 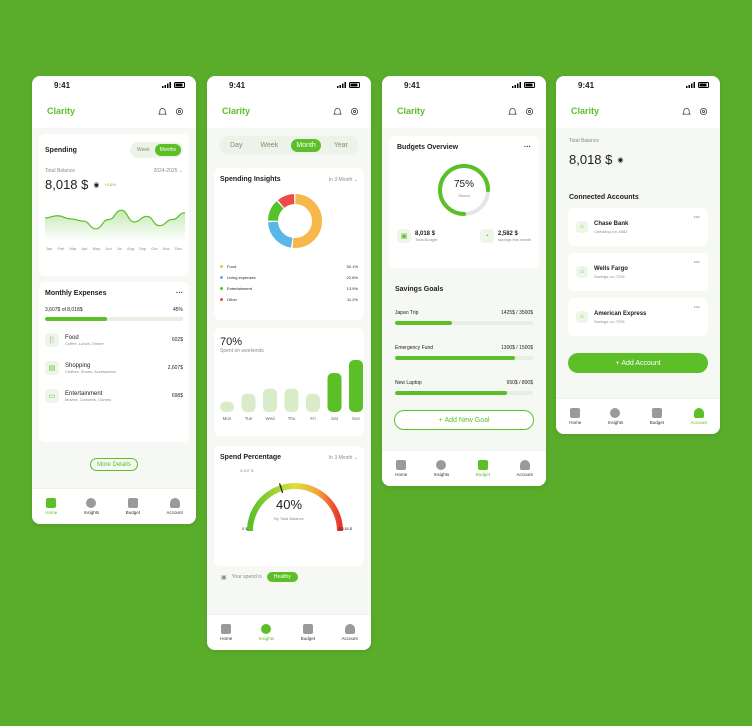 What do you see at coordinates (404, 236) in the screenshot?
I see `wallet-icon: ▣` at bounding box center [404, 236].